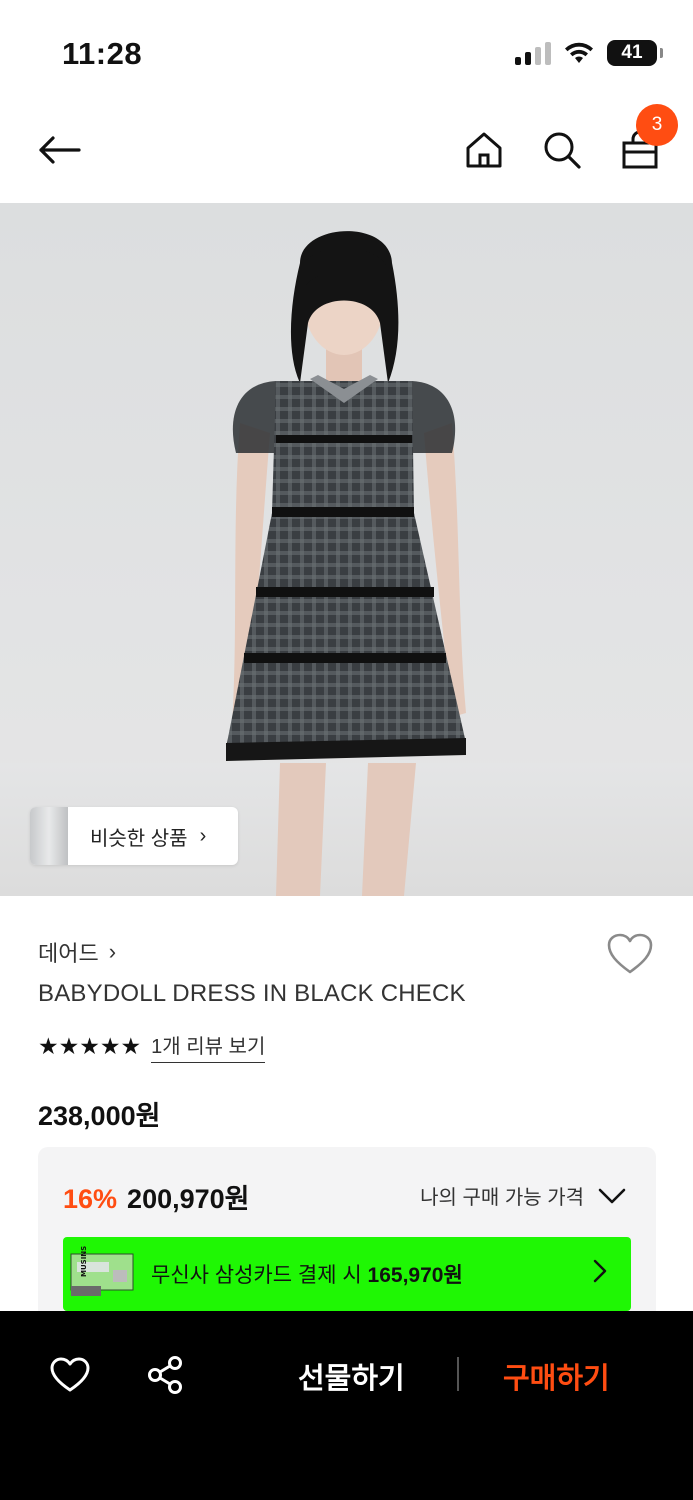 The height and width of the screenshot is (1500, 693). What do you see at coordinates (188, 1199) in the screenshot?
I see `discount-price: 200,970원` at bounding box center [188, 1199].